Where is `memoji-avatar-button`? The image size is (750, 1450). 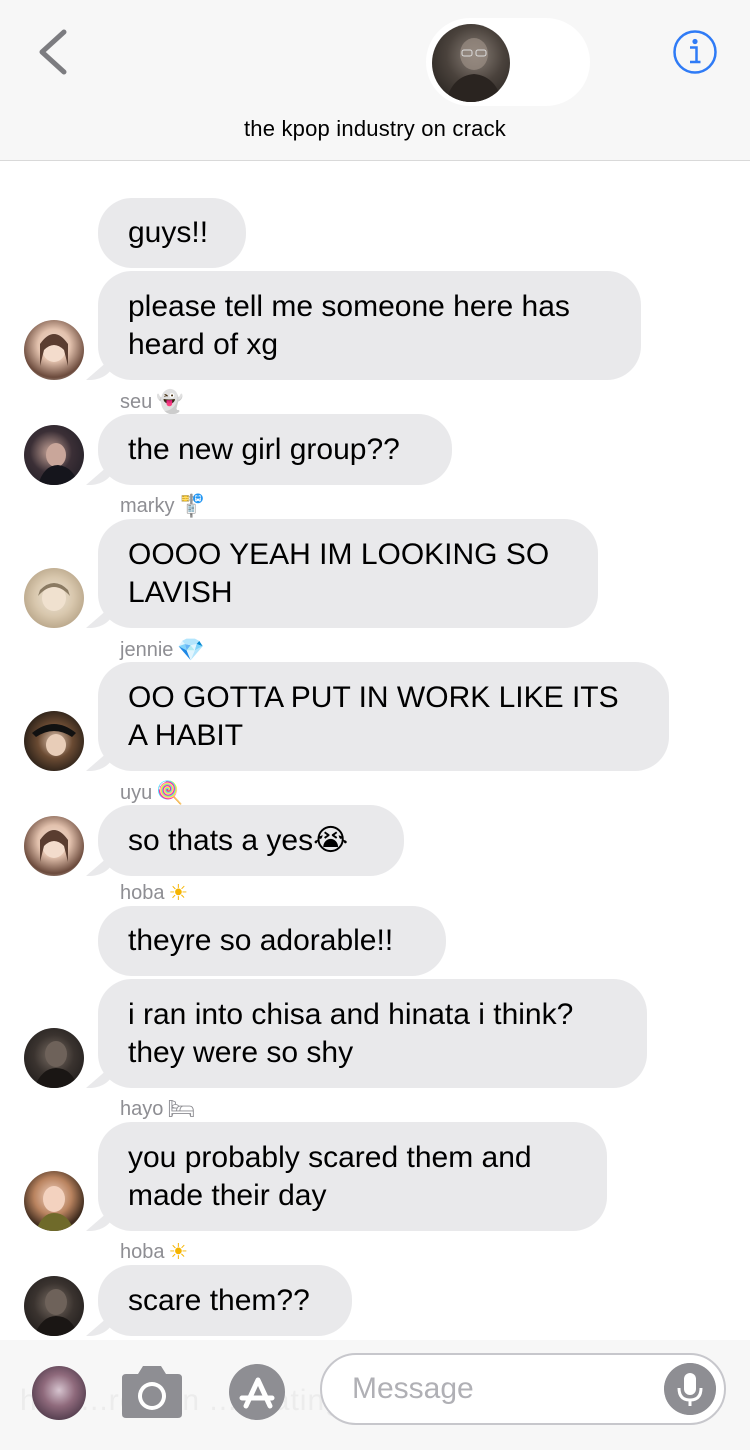
memoji-avatar-button is located at coordinates (59, 1393).